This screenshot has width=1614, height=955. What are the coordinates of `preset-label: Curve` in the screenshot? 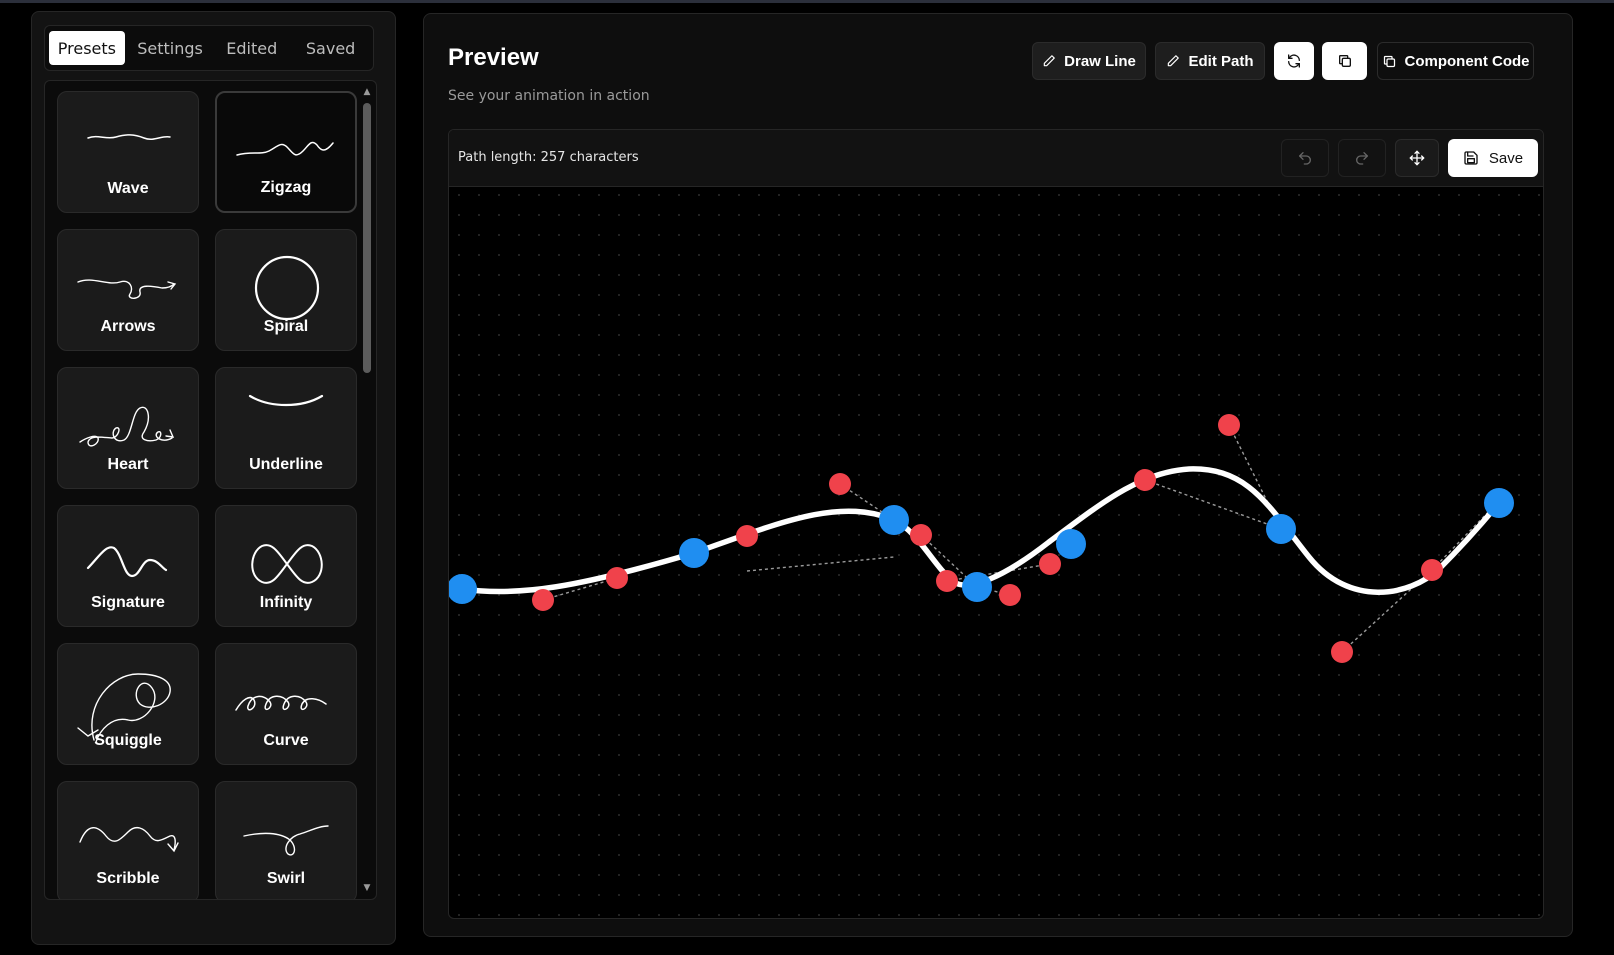 It's located at (286, 740).